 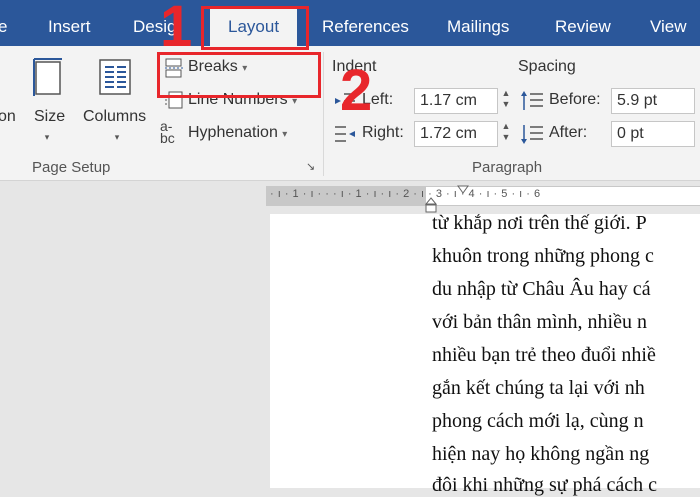 I want to click on columns-dropdown-icon: ▾, so click(x=117, y=137).